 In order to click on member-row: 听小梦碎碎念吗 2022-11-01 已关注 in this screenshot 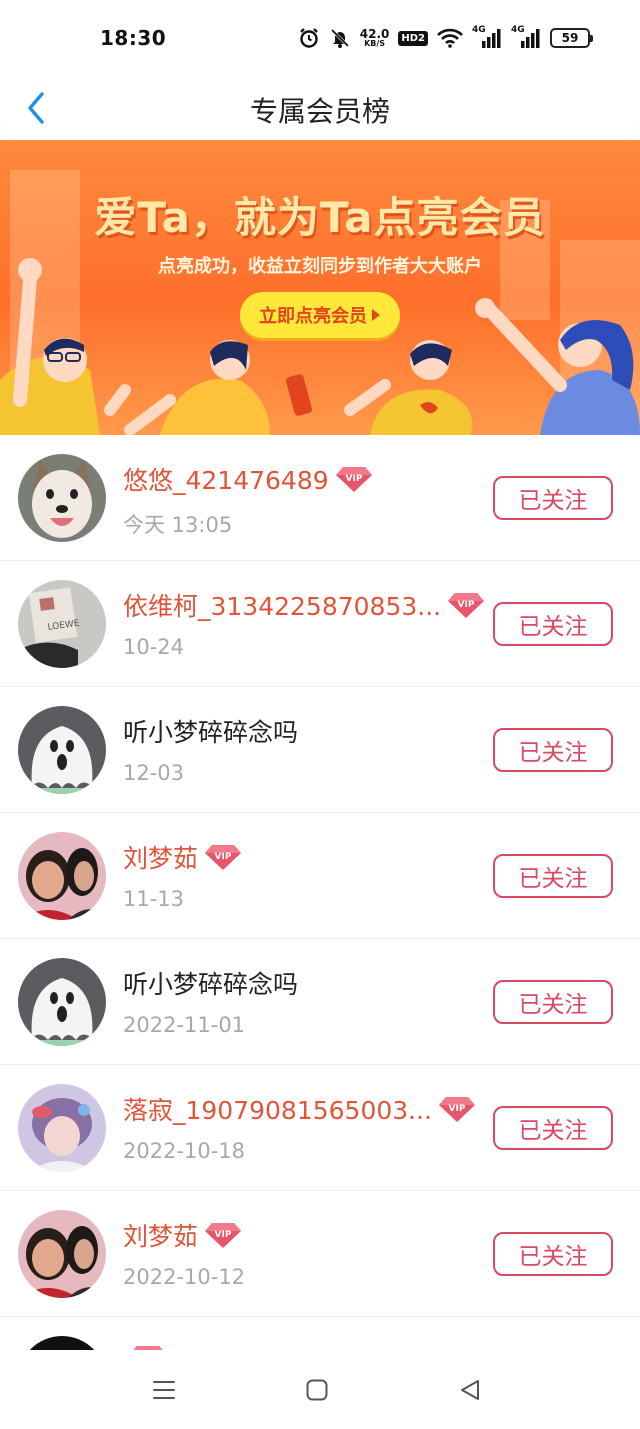, I will do `click(320, 1002)`.